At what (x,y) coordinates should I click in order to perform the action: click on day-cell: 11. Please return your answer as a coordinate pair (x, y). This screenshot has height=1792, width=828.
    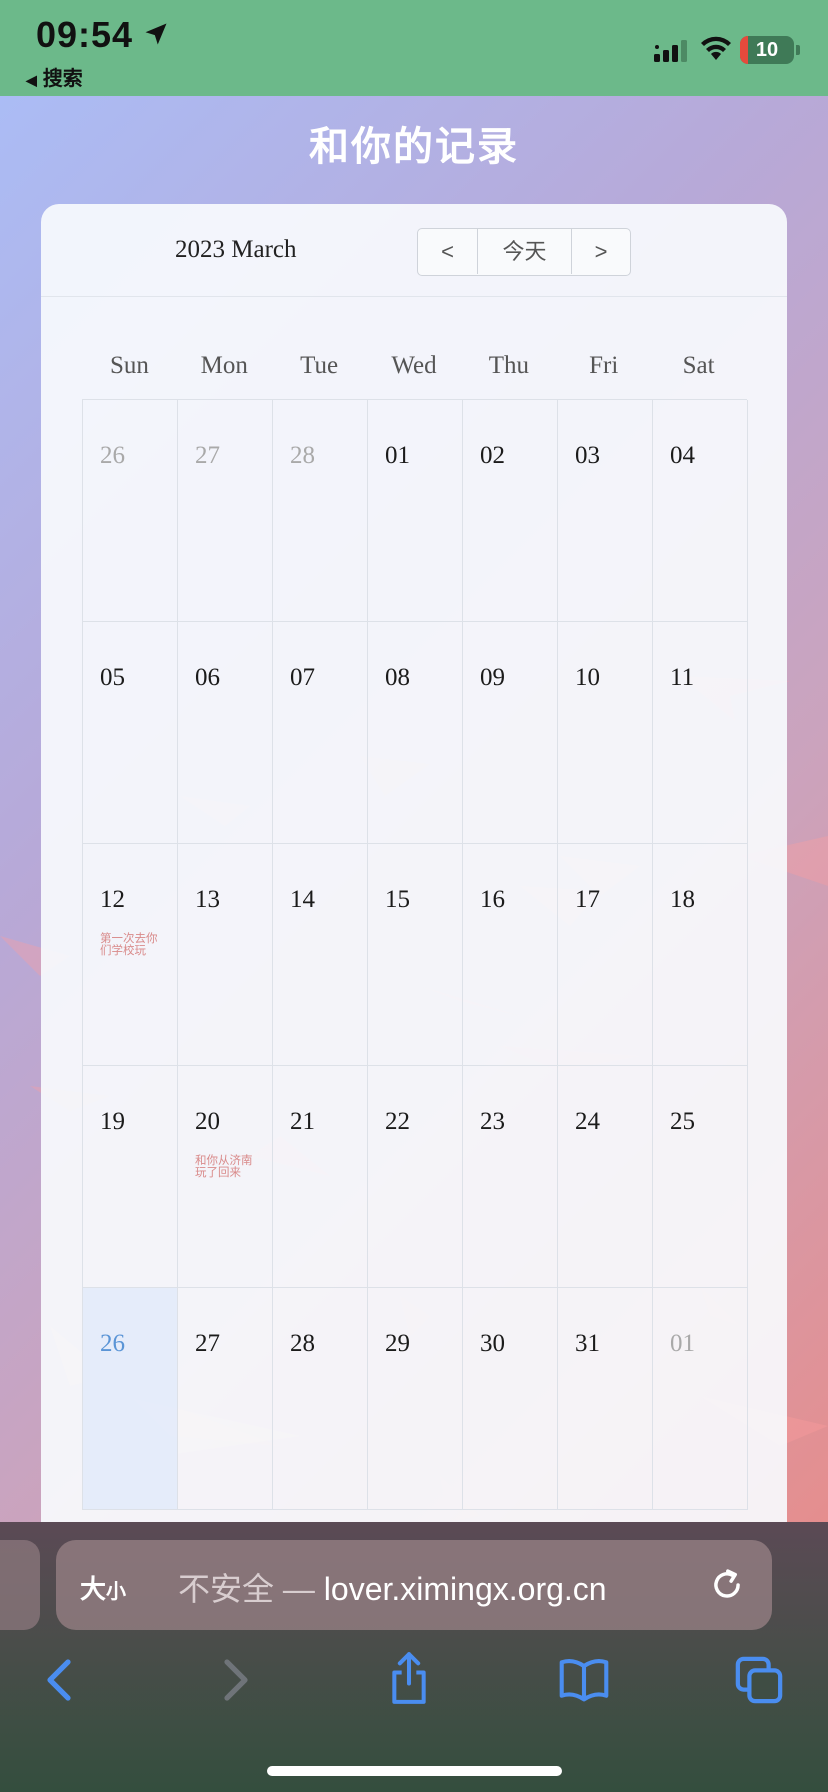
    Looking at the image, I should click on (700, 733).